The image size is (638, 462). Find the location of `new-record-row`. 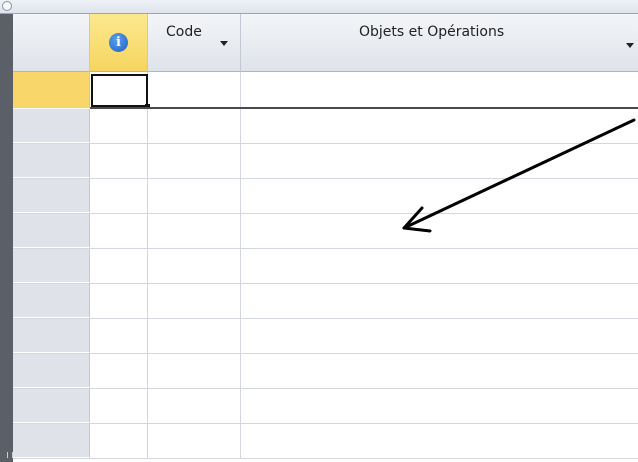

new-record-row is located at coordinates (325, 90).